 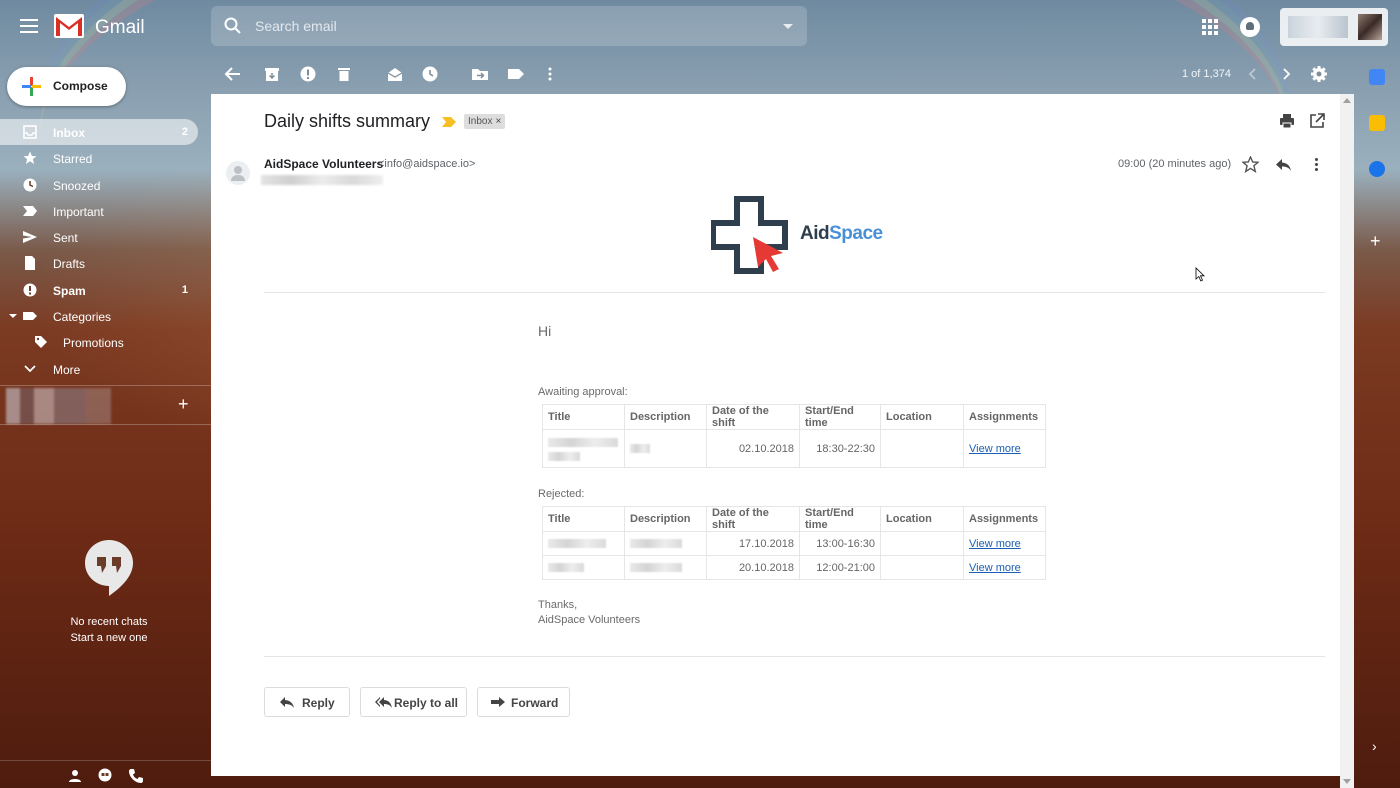 What do you see at coordinates (1377, 746) in the screenshot?
I see `expand-panel-icon: ›` at bounding box center [1377, 746].